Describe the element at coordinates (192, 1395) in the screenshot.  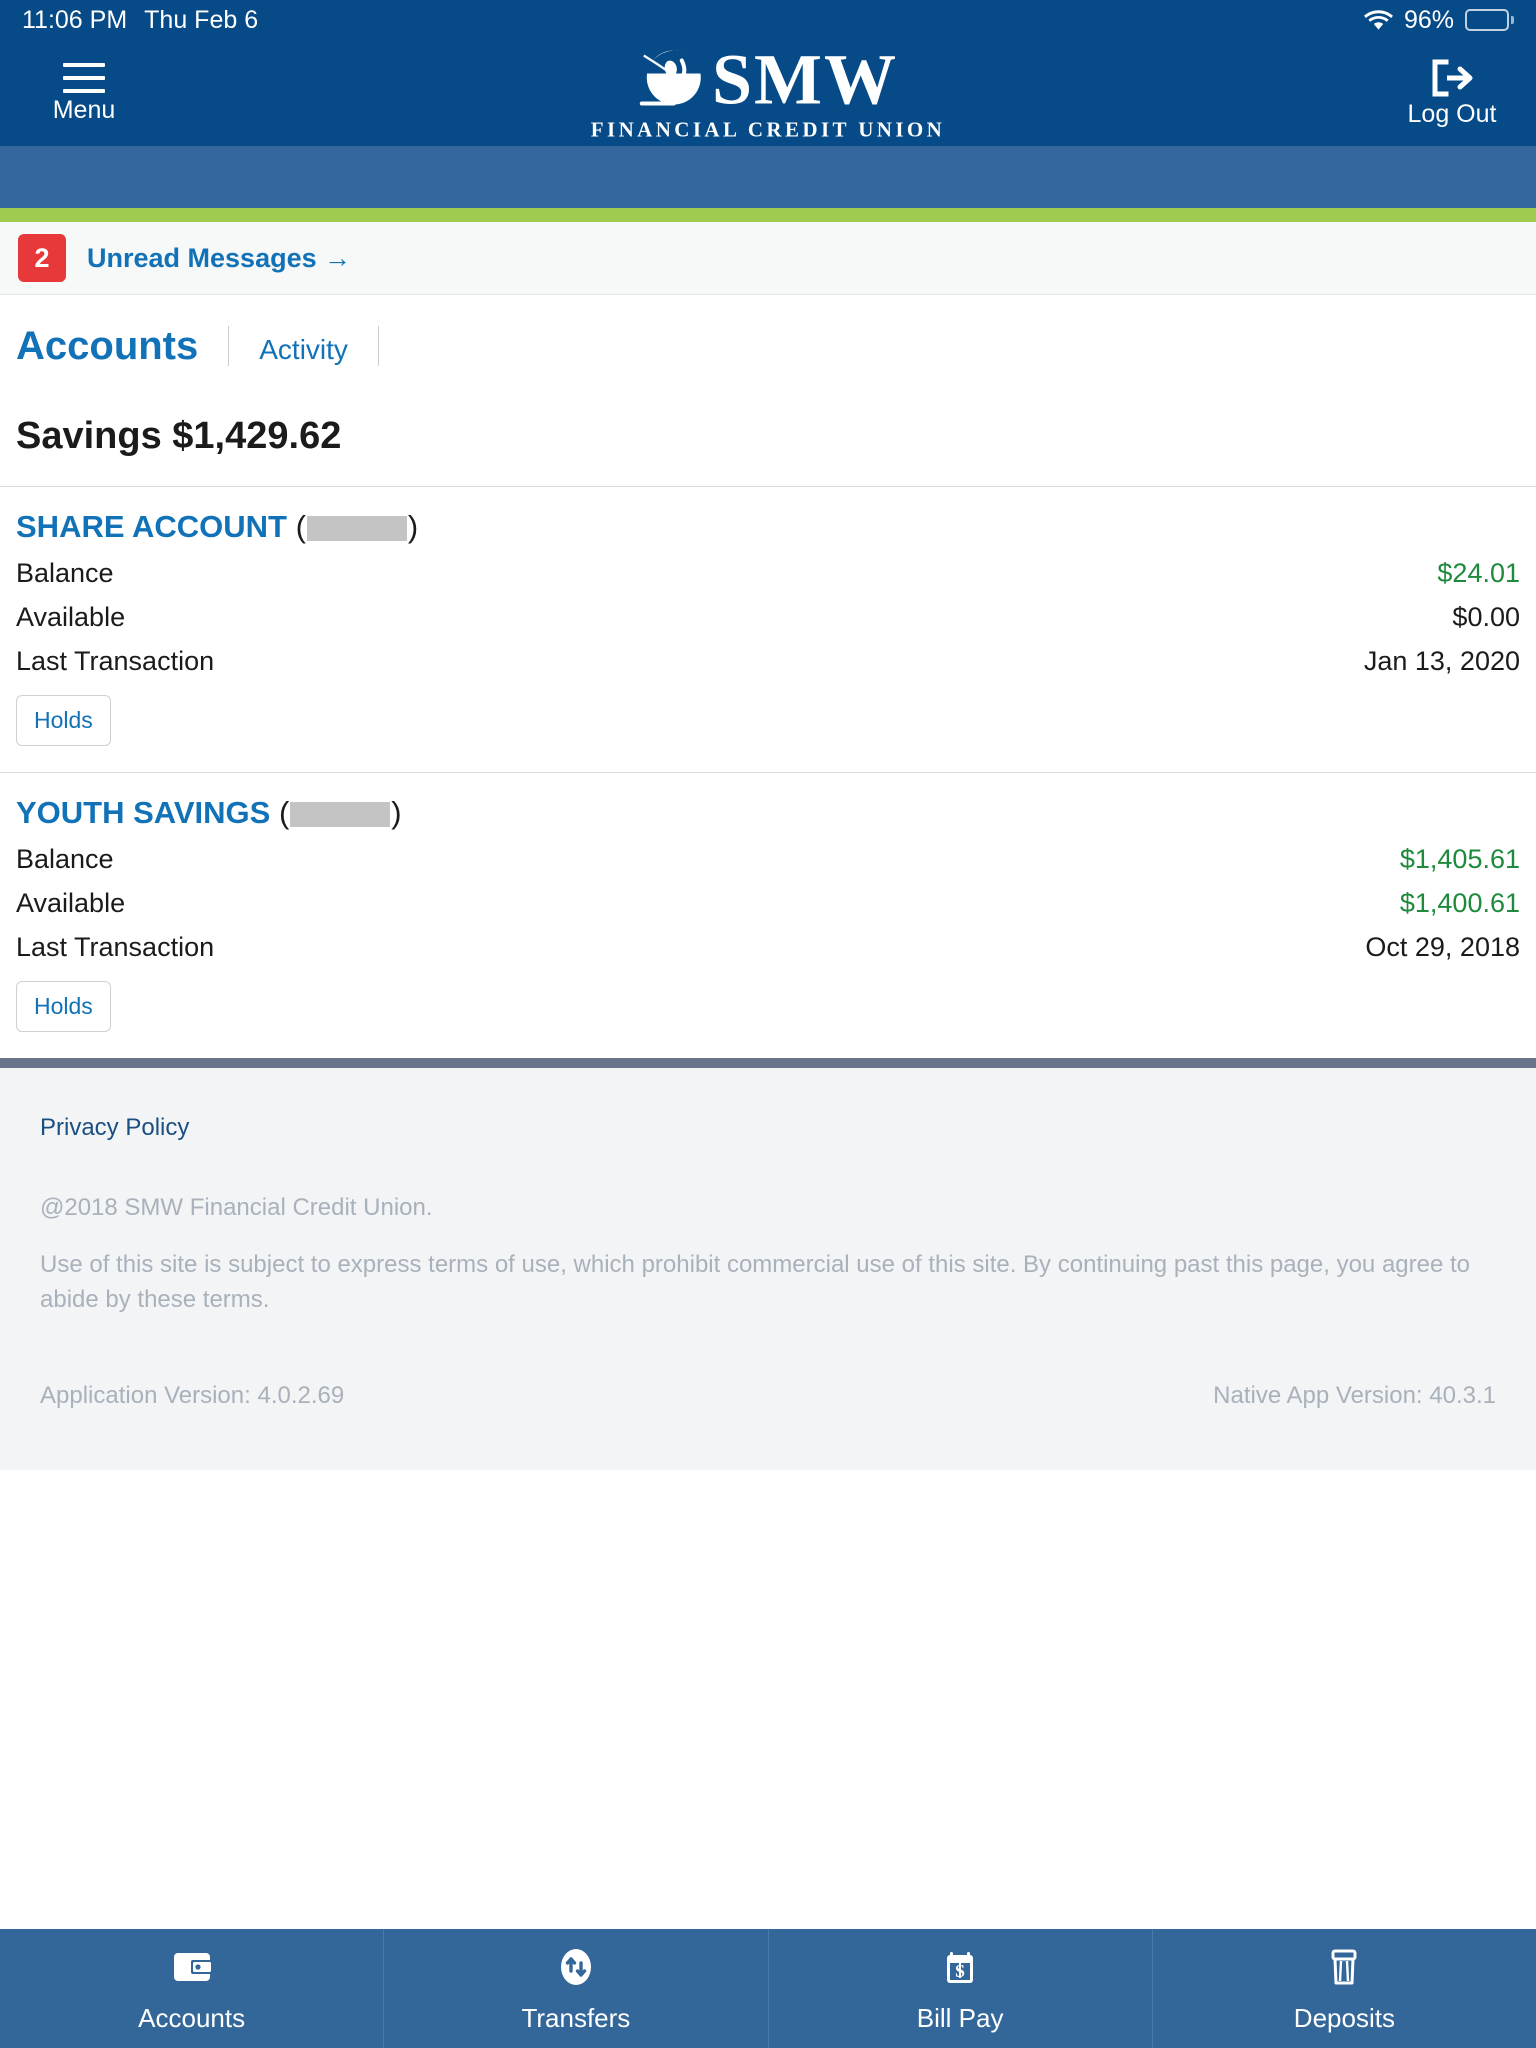
I see `application-version: Application Version: 4.0.2.69` at that location.